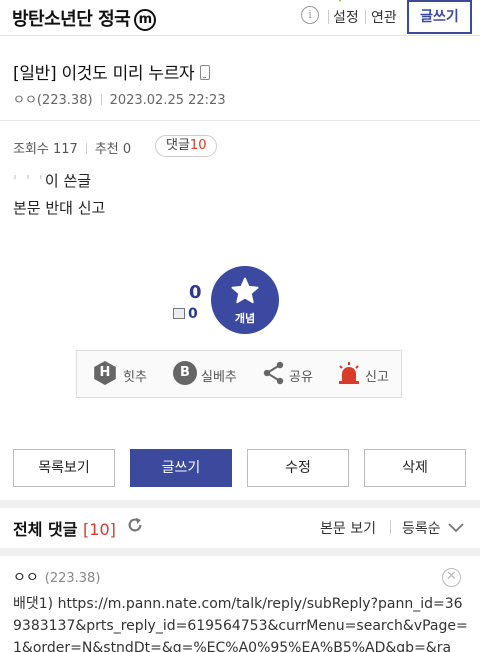  I want to click on hit-icon: H, so click(105, 373).